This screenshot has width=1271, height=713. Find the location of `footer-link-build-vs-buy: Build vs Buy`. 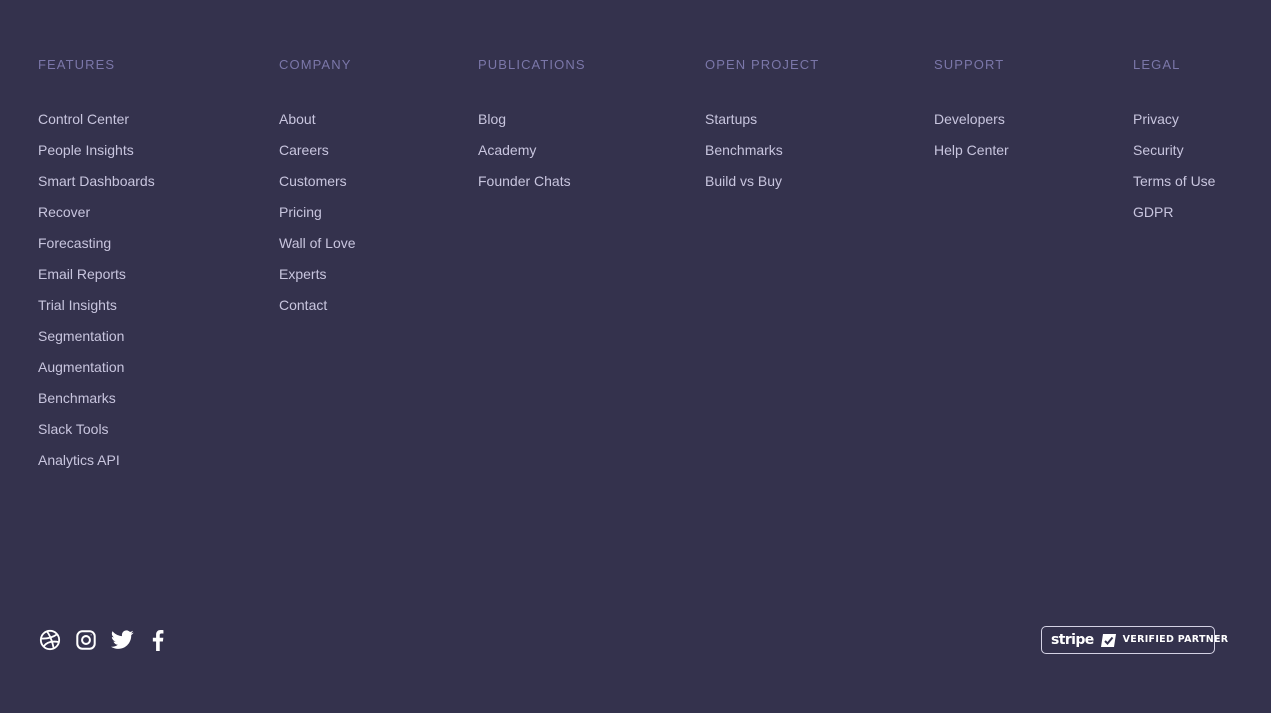

footer-link-build-vs-buy: Build vs Buy is located at coordinates (762, 181).